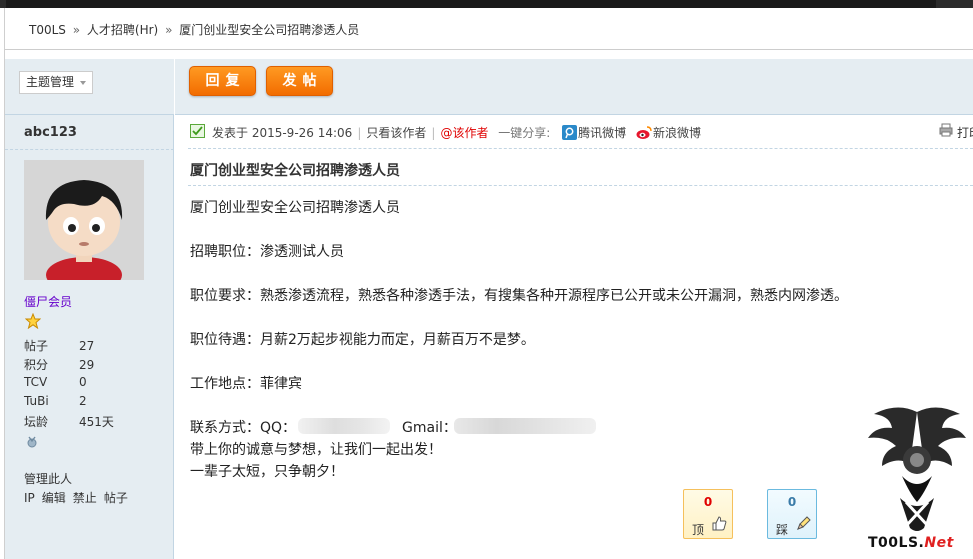 The height and width of the screenshot is (559, 973). I want to click on breadcrumb-home: T00LS, so click(47, 30).